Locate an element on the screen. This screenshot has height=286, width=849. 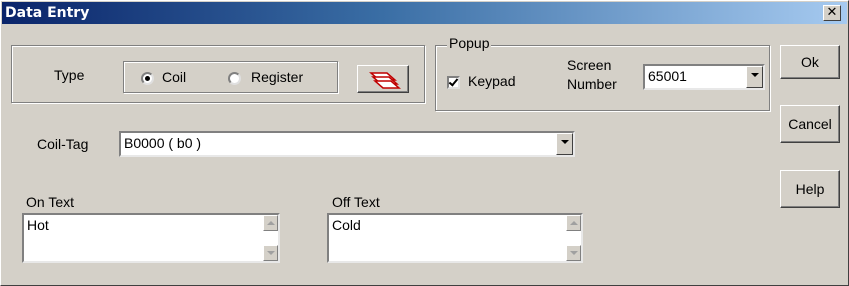
on-text-textarea: Hot is located at coordinates (151, 238).